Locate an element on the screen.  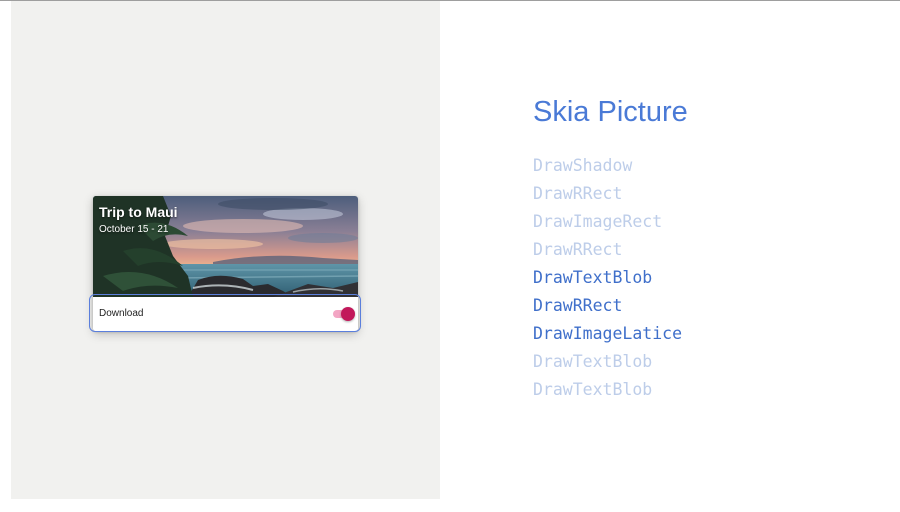
draw-op: DrawImageLatice is located at coordinates (608, 333).